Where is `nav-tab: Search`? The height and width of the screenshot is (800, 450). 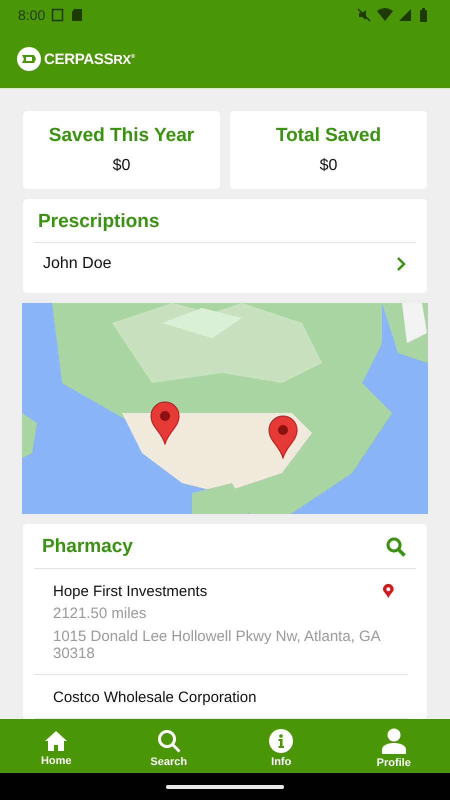
nav-tab: Search is located at coordinates (168, 746).